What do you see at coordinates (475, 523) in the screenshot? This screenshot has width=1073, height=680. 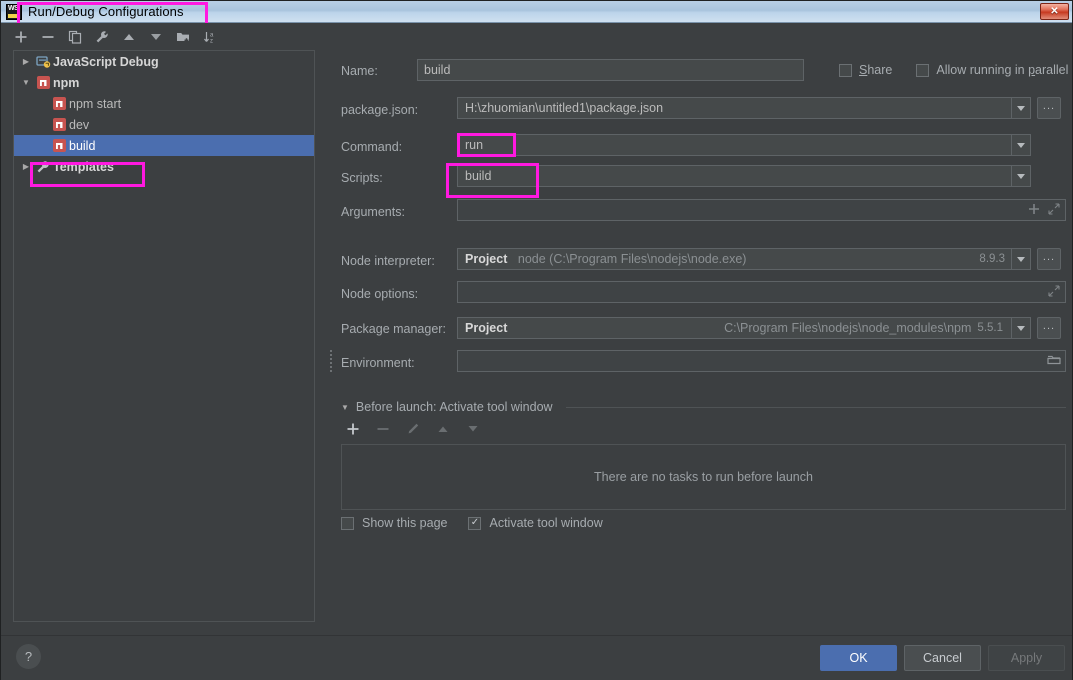 I see `activate-tool-window-checkbox: ✓` at bounding box center [475, 523].